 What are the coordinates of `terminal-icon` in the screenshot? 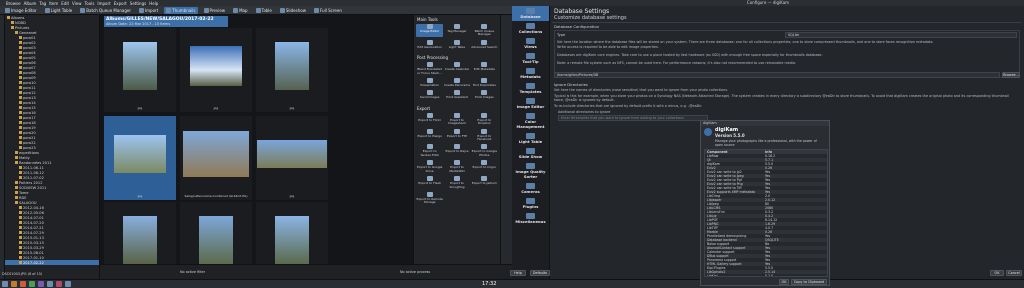 It's located at (32, 284).